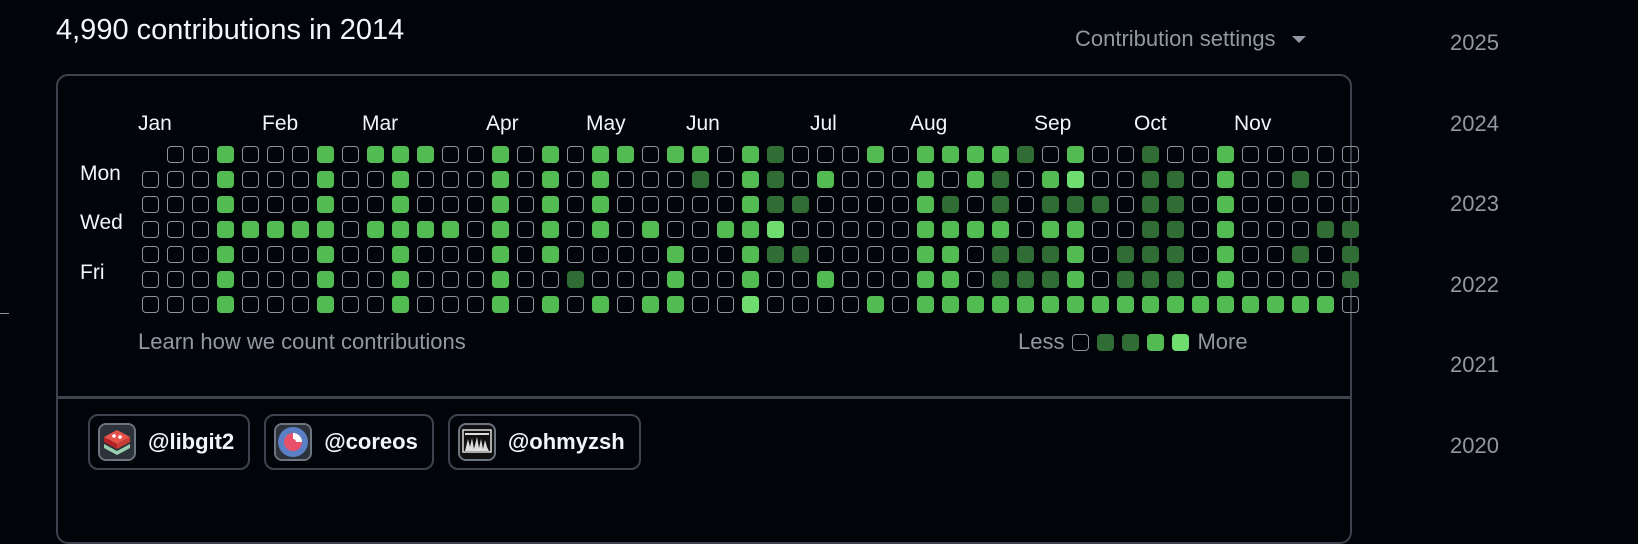  What do you see at coordinates (1190, 39) in the screenshot?
I see `contribution-settings-button: Contribution settings` at bounding box center [1190, 39].